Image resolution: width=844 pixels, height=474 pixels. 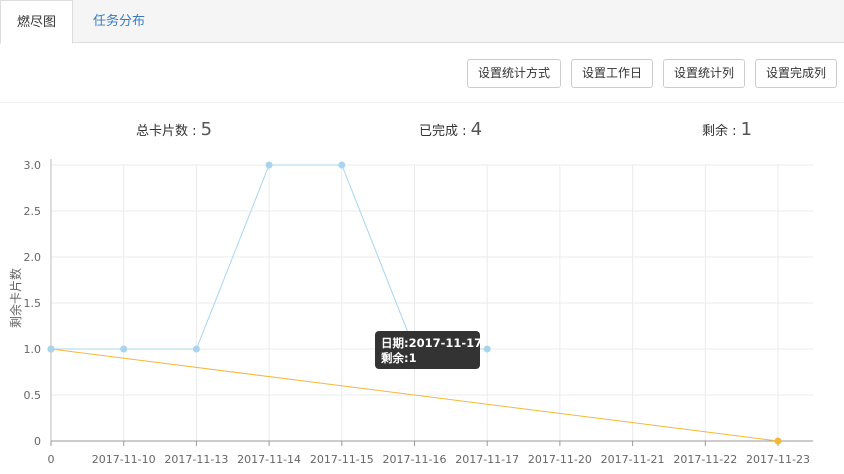 I want to click on tooltip-remaining: 剩余:1, so click(x=399, y=358).